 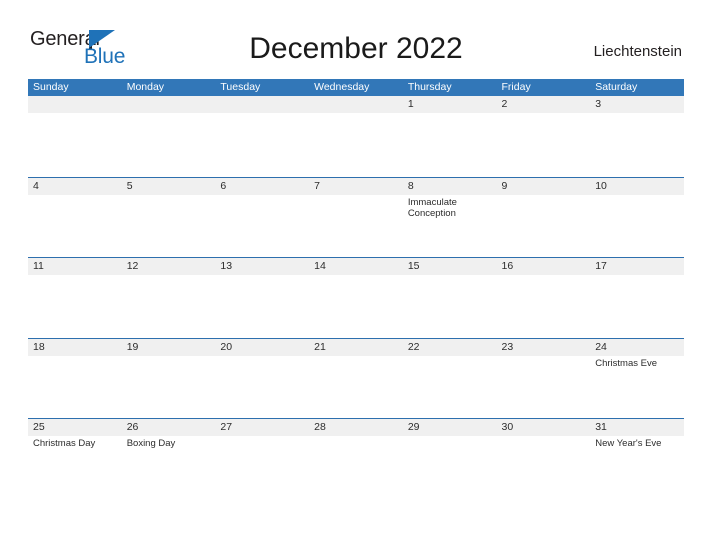 I want to click on calendar-week-row: 18 19 20 21 22 23 24 Christmas Eve, so click(x=356, y=378).